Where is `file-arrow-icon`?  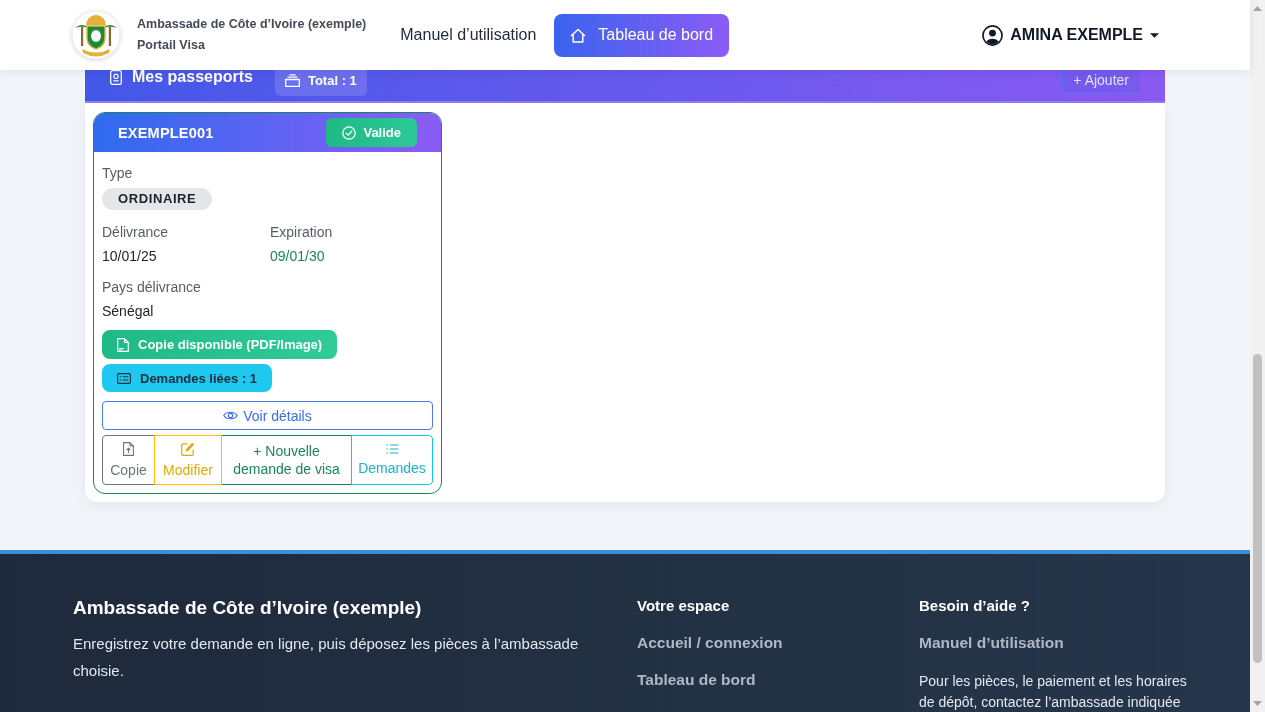 file-arrow-icon is located at coordinates (128, 448).